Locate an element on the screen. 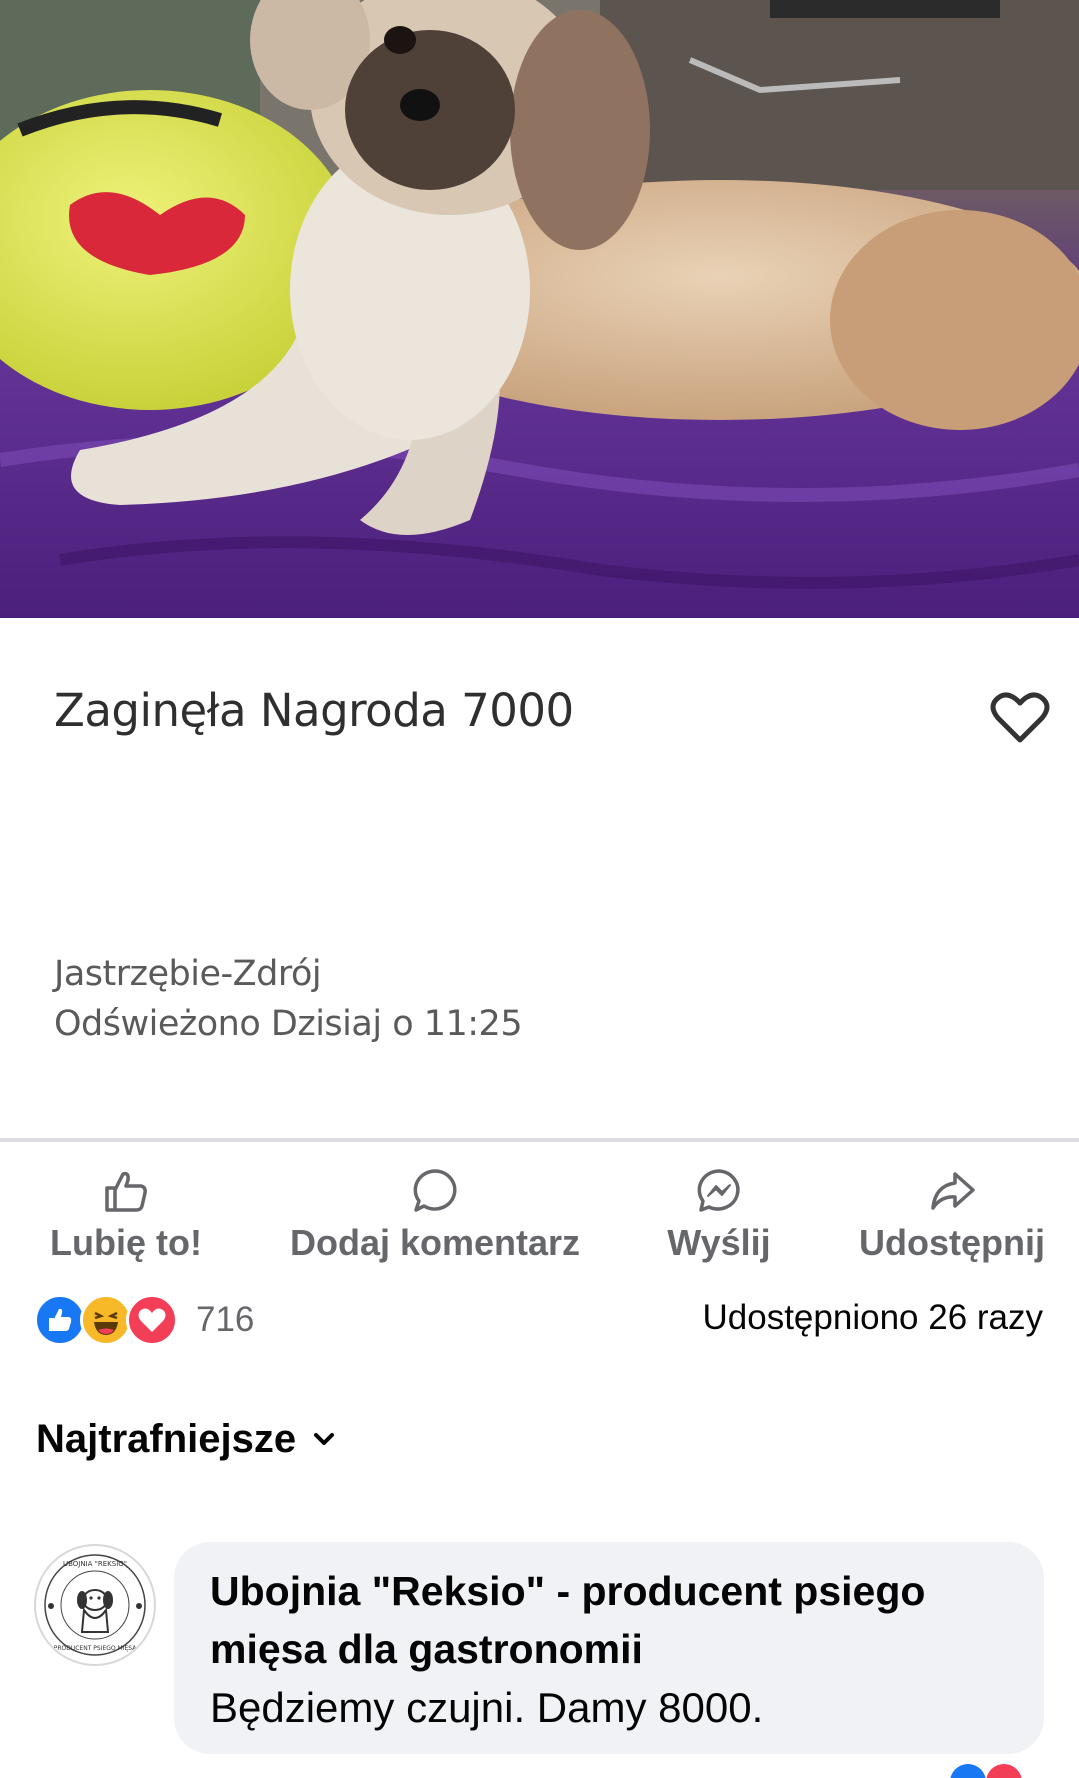 This screenshot has width=1079, height=1778. chevron-down-icon is located at coordinates (324, 1439).